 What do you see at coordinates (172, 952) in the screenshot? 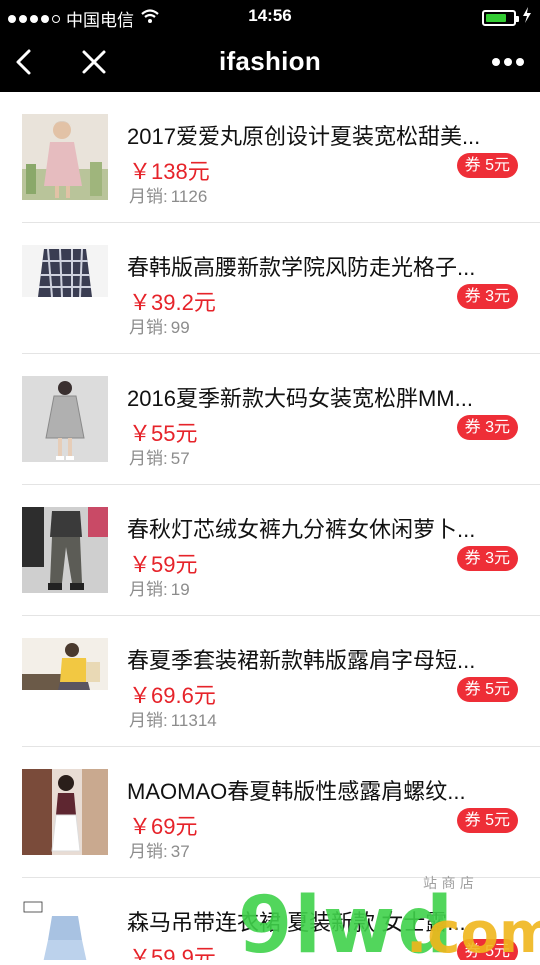
I see `product-price: ￥59.9元` at bounding box center [172, 952].